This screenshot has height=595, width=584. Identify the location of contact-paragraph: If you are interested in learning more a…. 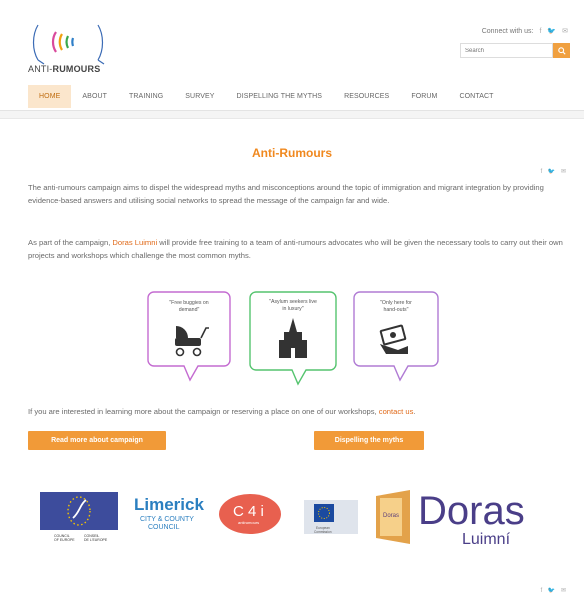
(222, 411).